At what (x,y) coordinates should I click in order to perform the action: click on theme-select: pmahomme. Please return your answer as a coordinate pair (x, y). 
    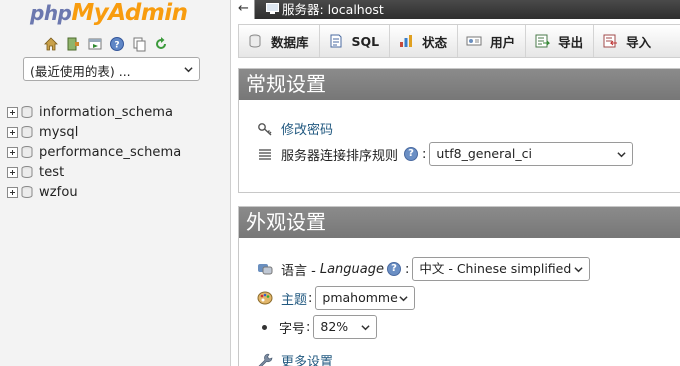
    Looking at the image, I should click on (365, 298).